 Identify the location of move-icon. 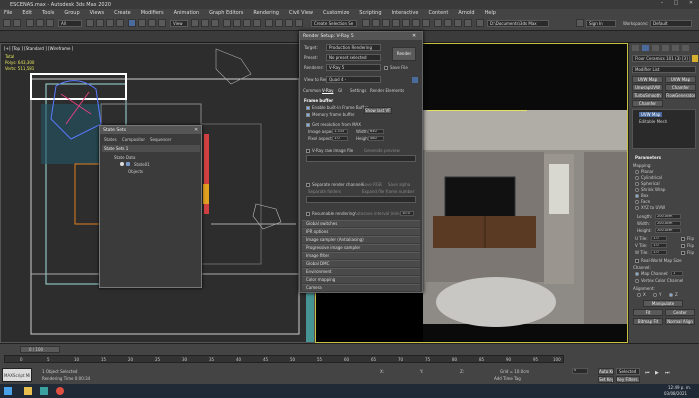
(132, 23).